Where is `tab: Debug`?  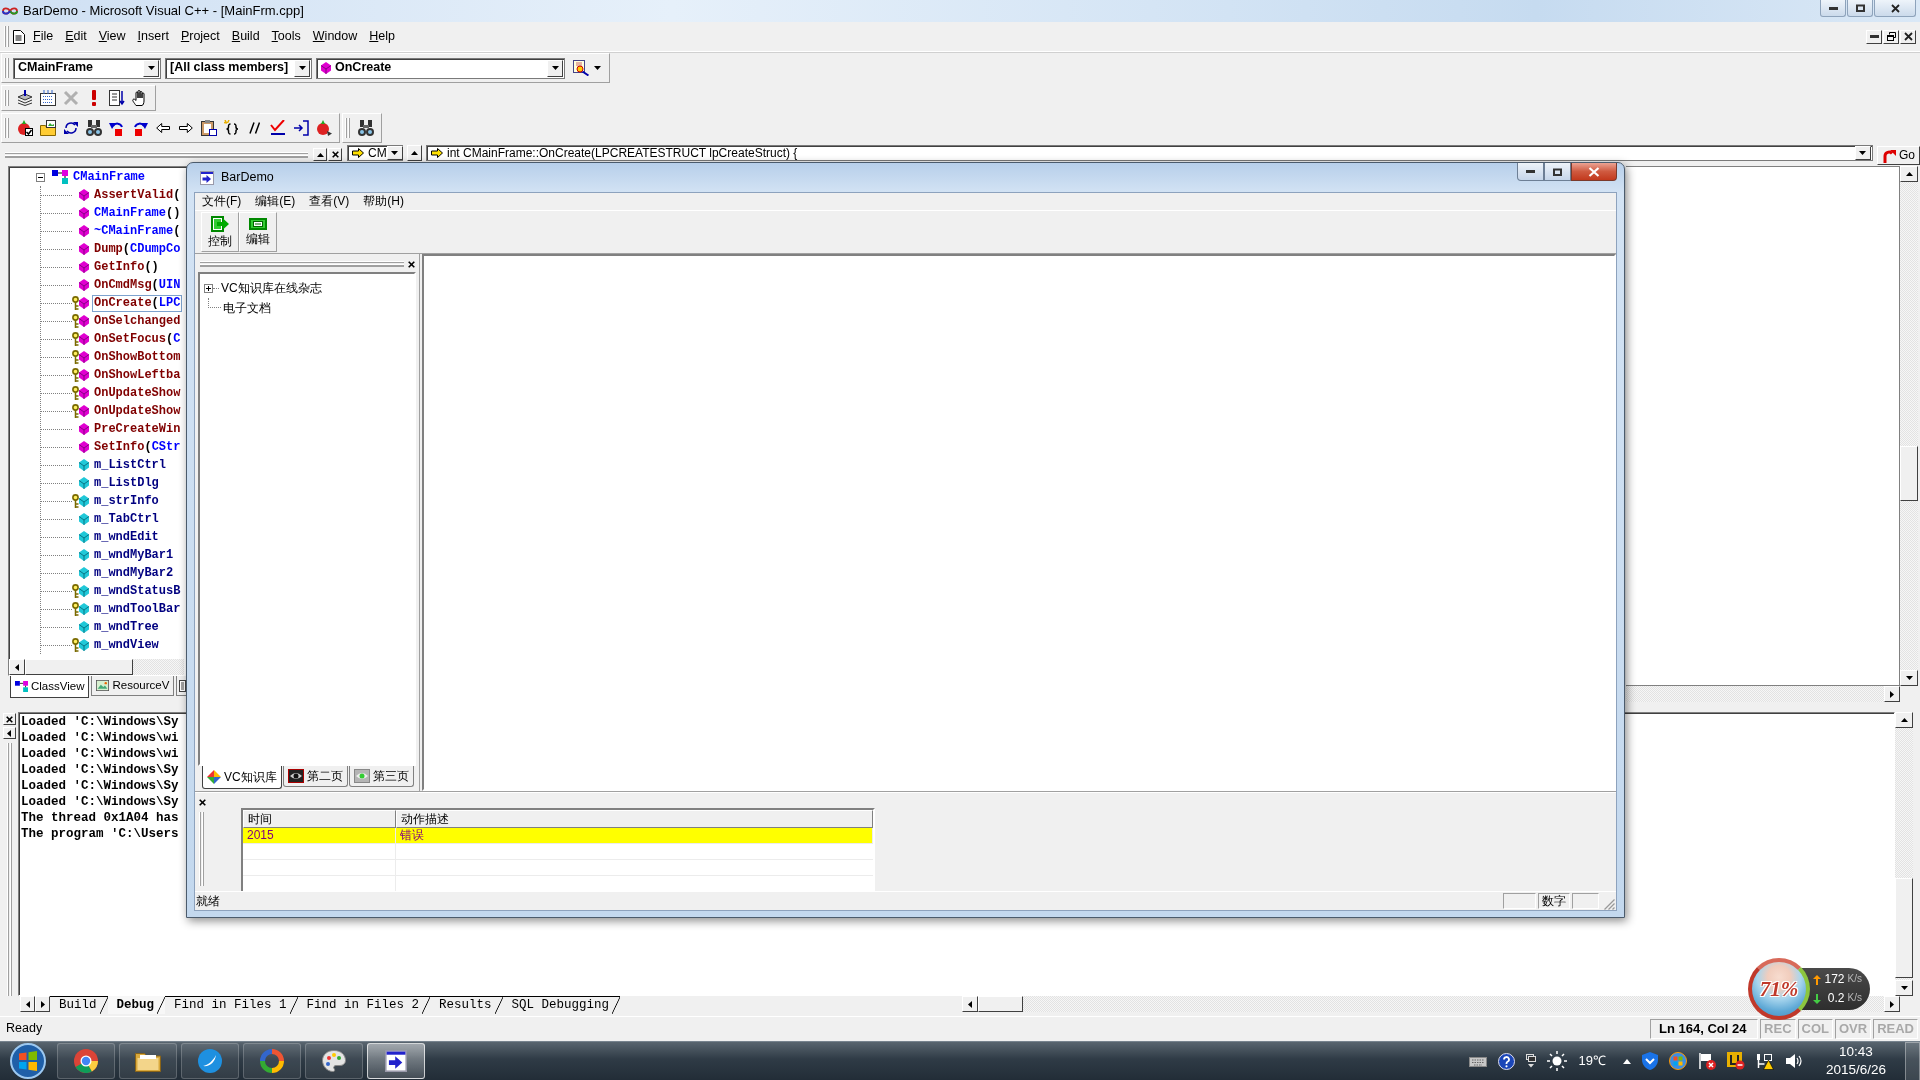
tab: Debug is located at coordinates (136, 1005).